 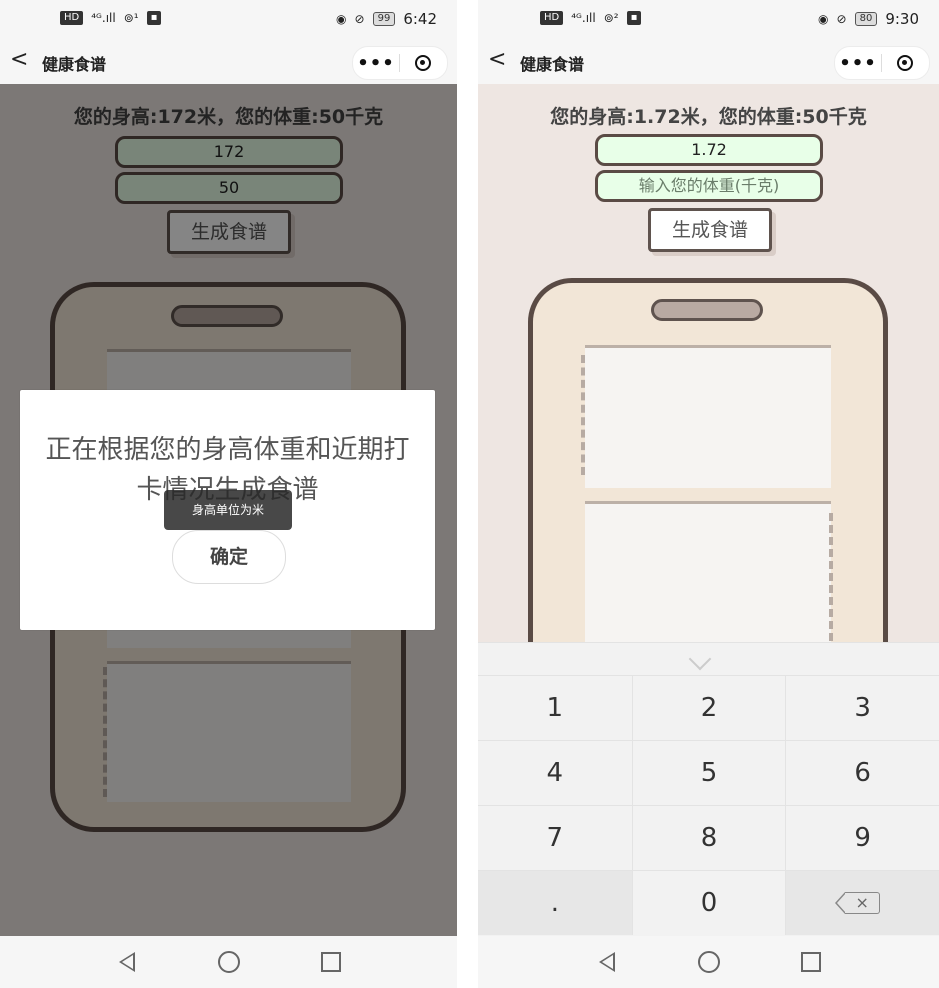 What do you see at coordinates (131, 18) in the screenshot?
I see `hotspot-icon: ⊚¹` at bounding box center [131, 18].